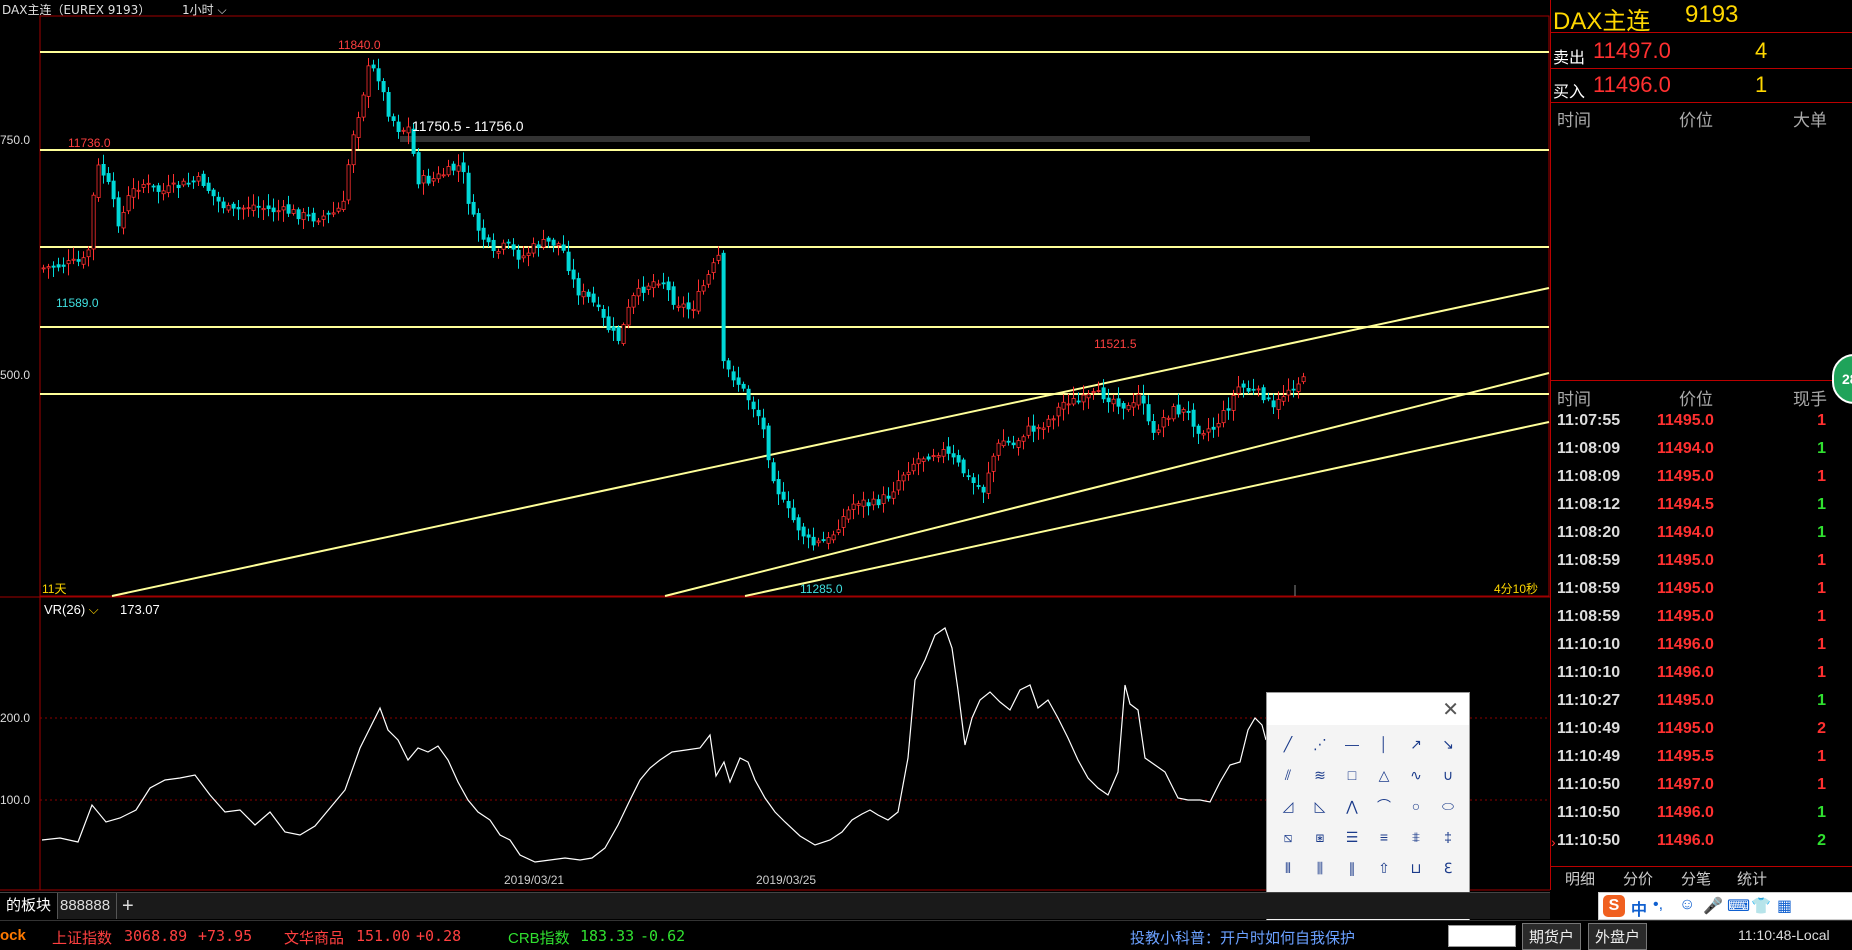 The image size is (1852, 950). I want to click on speed-fan-tool-icon: ⧆, so click(1320, 837).